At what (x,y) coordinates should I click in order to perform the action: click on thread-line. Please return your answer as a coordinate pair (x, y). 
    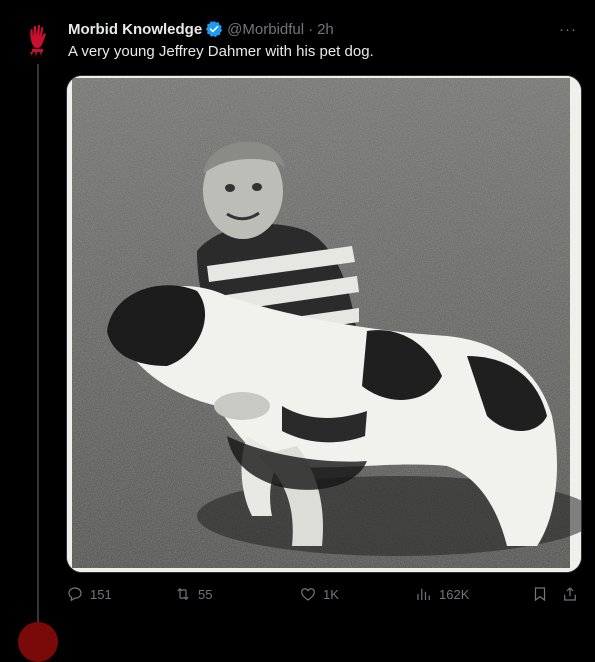
    Looking at the image, I should click on (38, 347).